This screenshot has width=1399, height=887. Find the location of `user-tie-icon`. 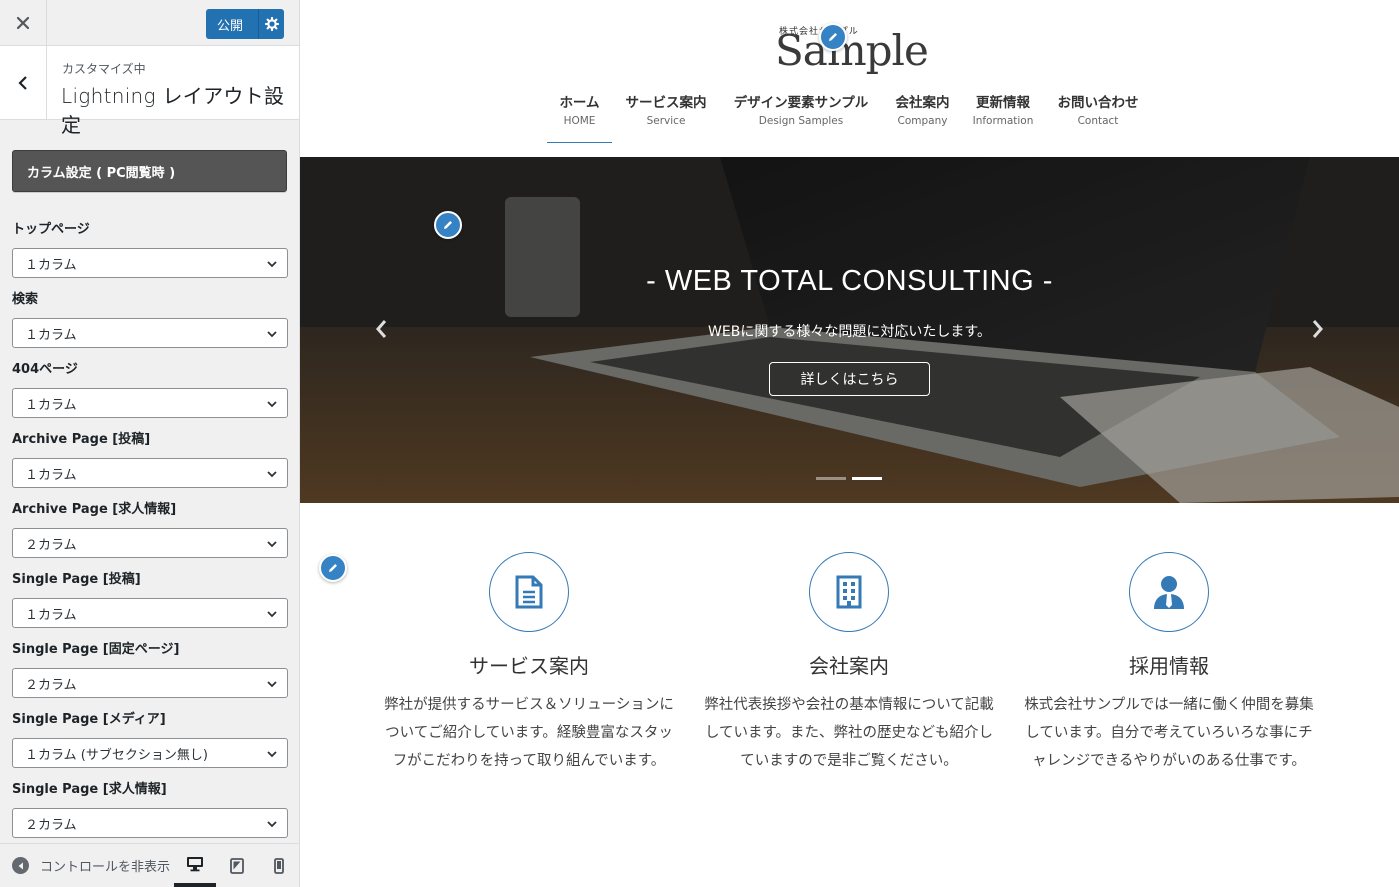

user-tie-icon is located at coordinates (1169, 592).